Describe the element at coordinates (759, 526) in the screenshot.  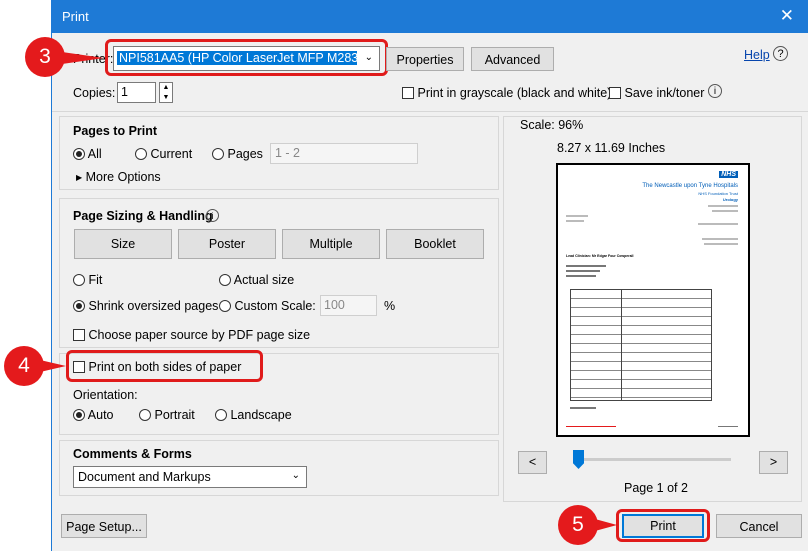
I see `cancel-button: Cancel` at that location.